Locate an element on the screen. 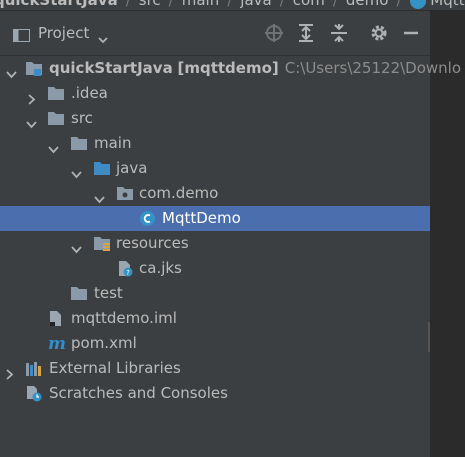  scratches-icon is located at coordinates (34, 393).